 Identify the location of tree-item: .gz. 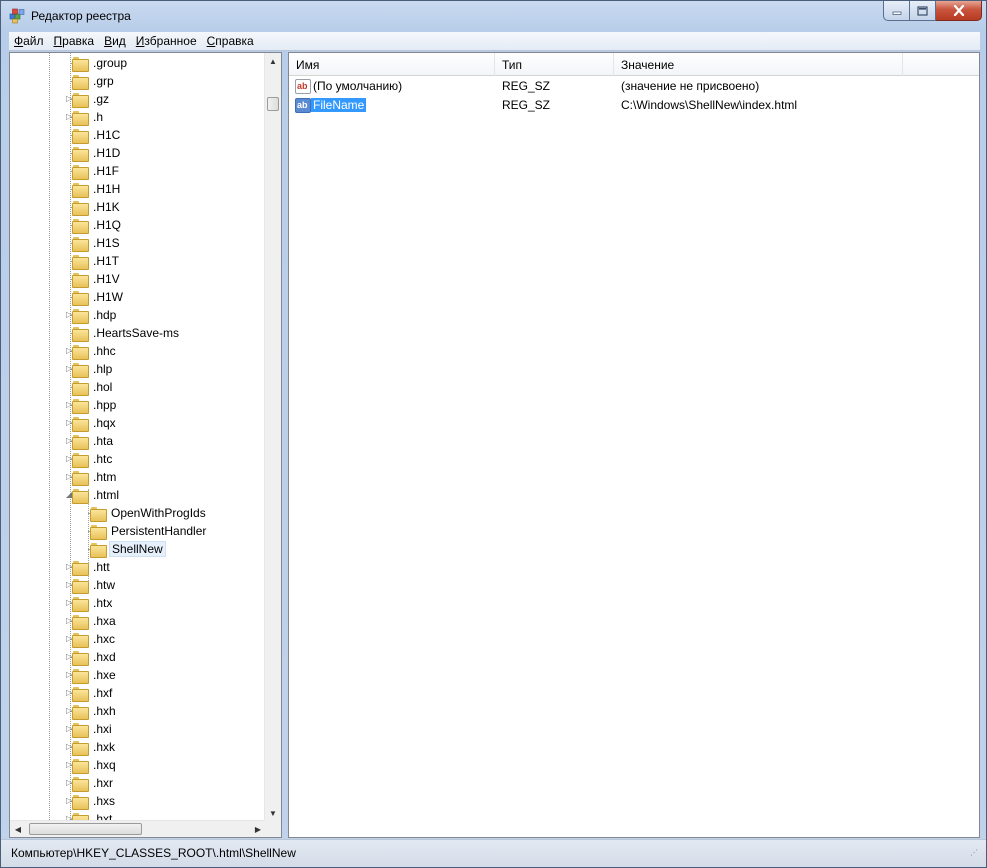
(91, 99).